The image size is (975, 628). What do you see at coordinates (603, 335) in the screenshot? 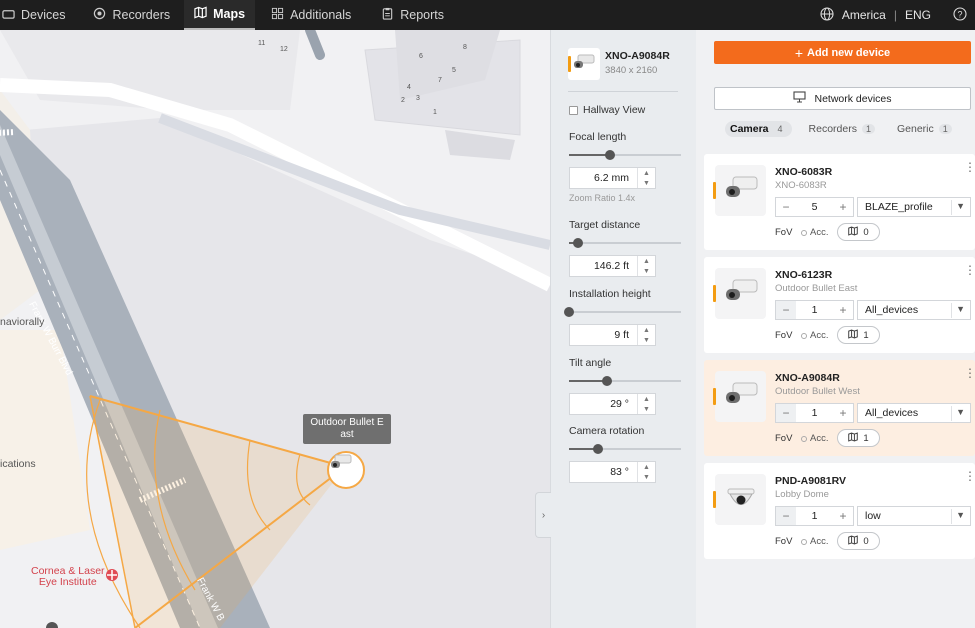
I see `installation-height-value: 9 ft` at bounding box center [603, 335].